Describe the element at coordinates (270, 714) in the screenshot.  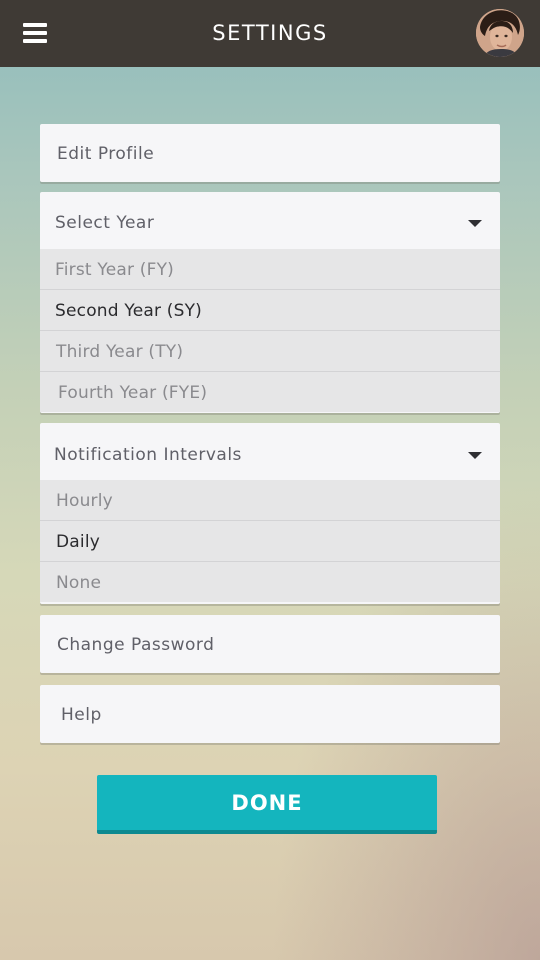
I see `help-item: Help` at that location.